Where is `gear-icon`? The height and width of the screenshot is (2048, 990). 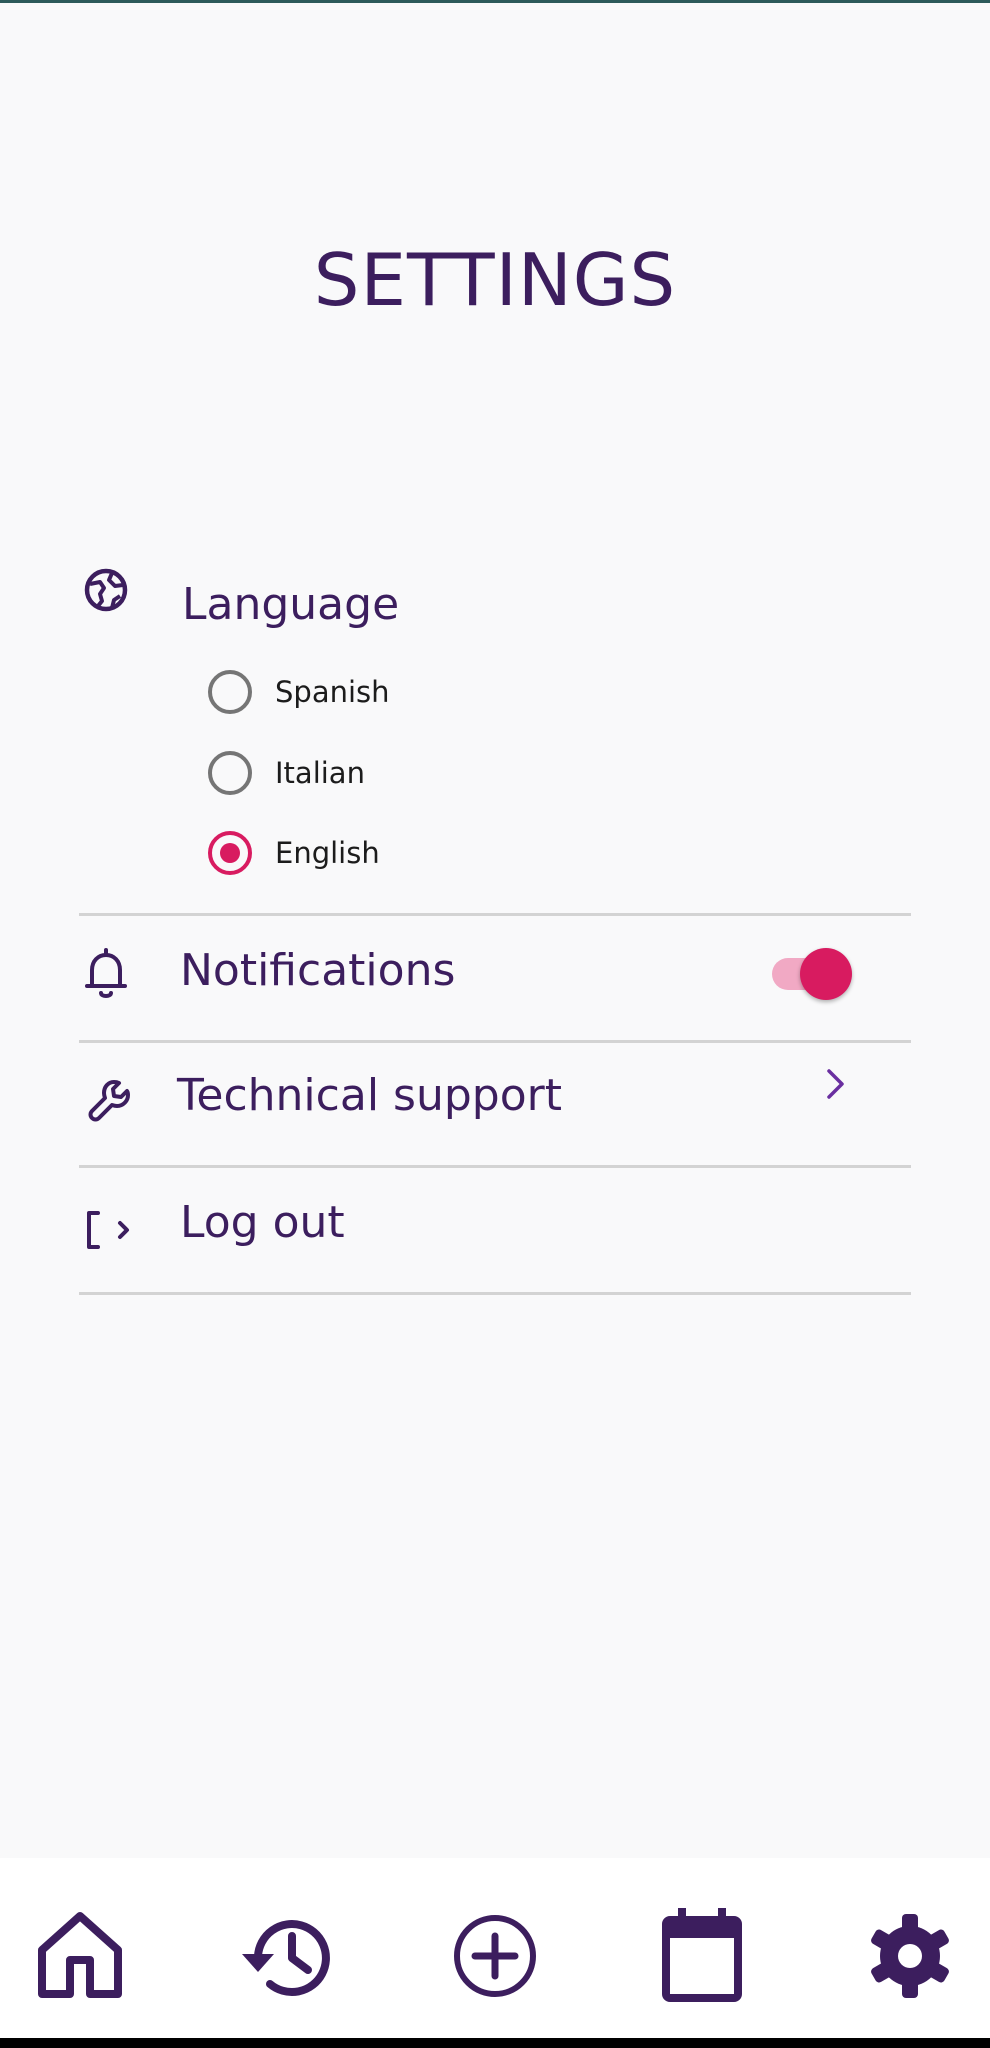
gear-icon is located at coordinates (910, 1956).